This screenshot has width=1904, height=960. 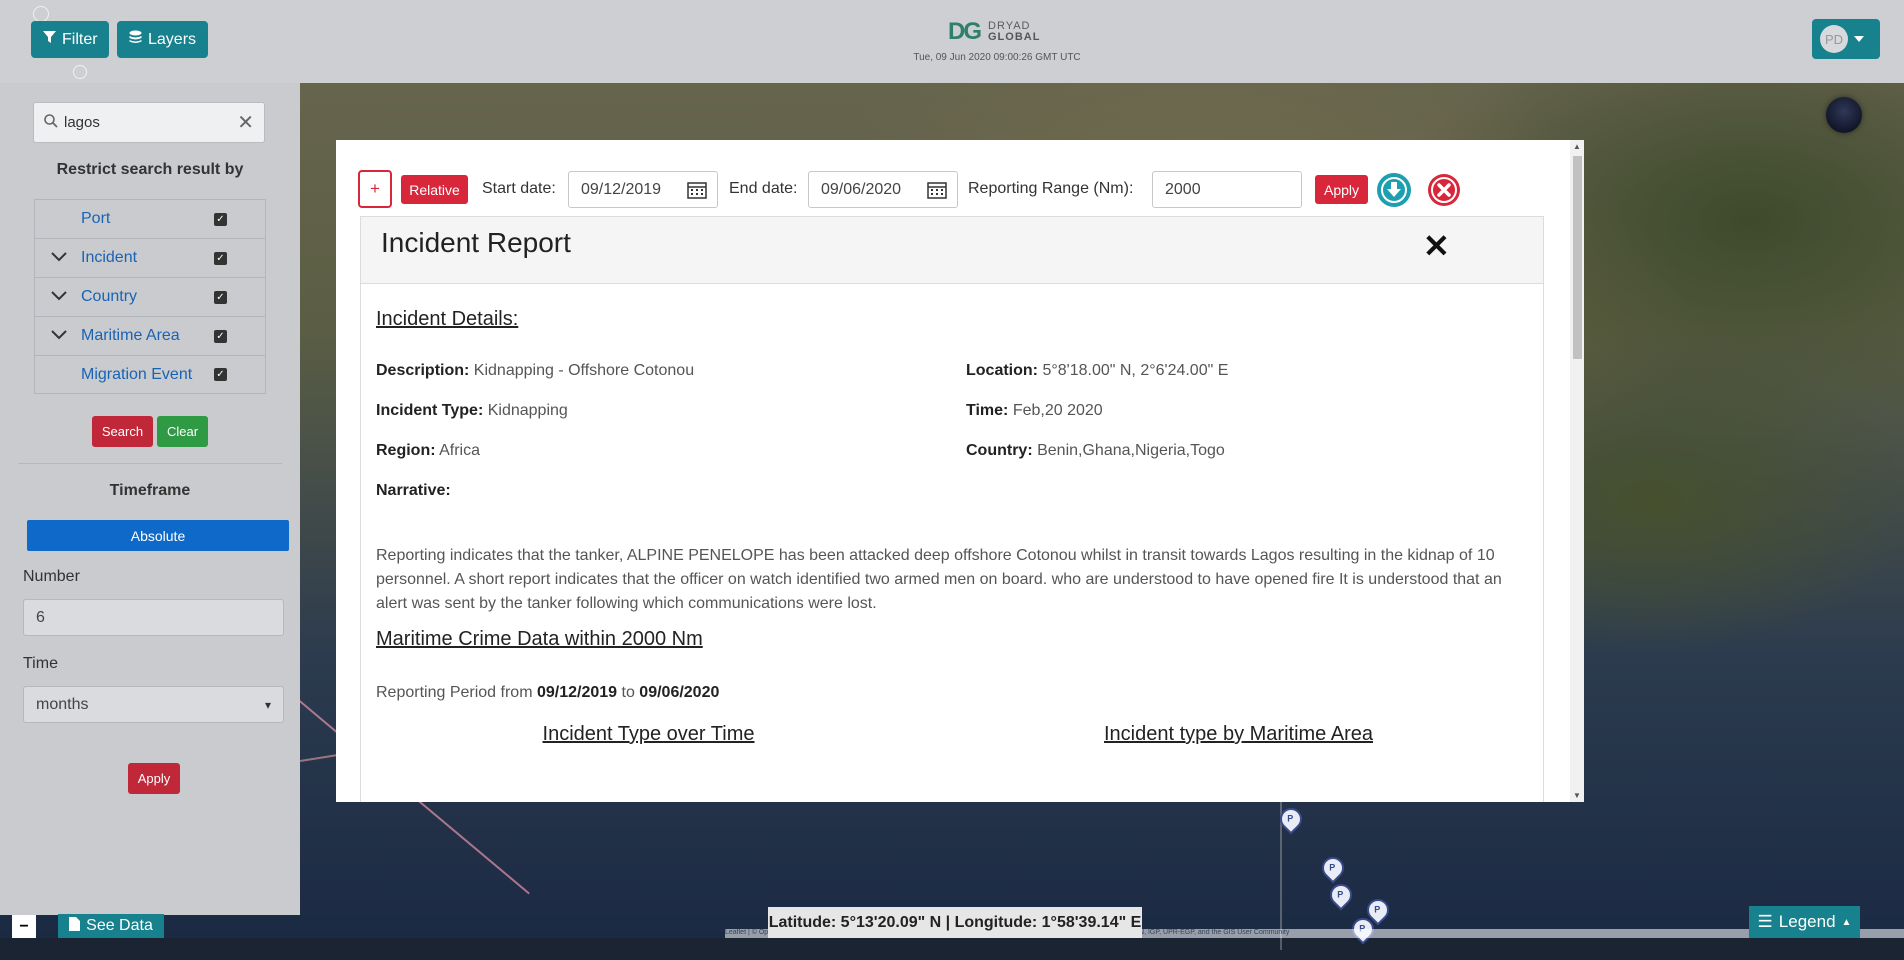 What do you see at coordinates (62, 704) in the screenshot?
I see `time-value: months` at bounding box center [62, 704].